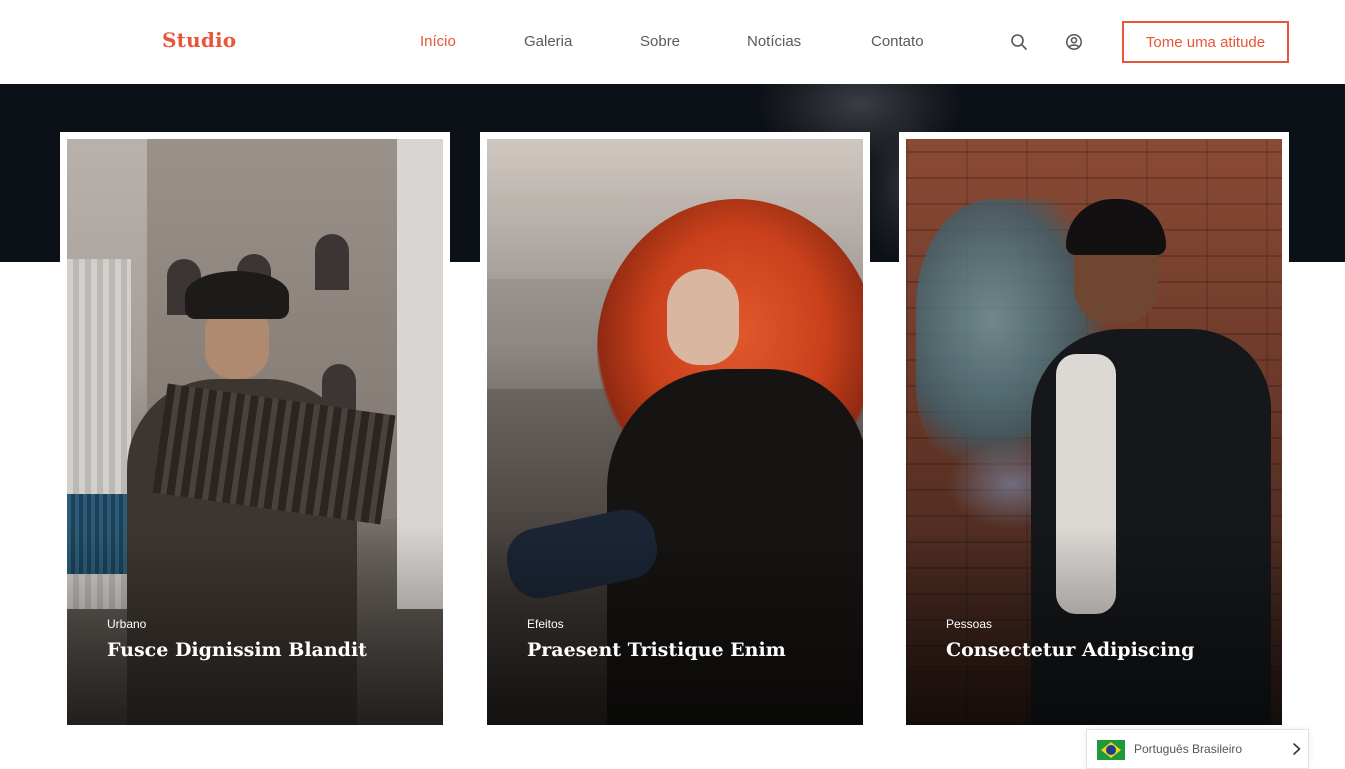 This screenshot has width=1345, height=769. I want to click on nav-link-sobre: Sobre, so click(660, 41).